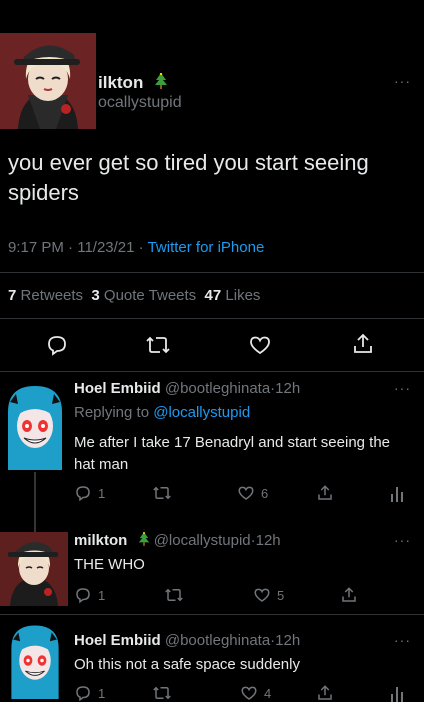 This screenshot has width=424, height=702. I want to click on reply1-like-button: 6, so click(252, 493).